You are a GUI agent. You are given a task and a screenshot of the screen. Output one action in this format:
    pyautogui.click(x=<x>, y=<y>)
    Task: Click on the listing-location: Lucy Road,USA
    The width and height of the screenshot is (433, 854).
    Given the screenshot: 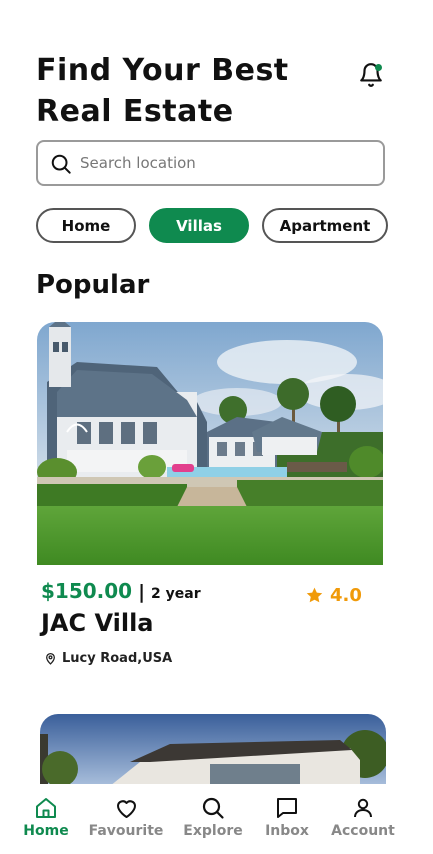 What is the action you would take?
    pyautogui.click(x=108, y=658)
    